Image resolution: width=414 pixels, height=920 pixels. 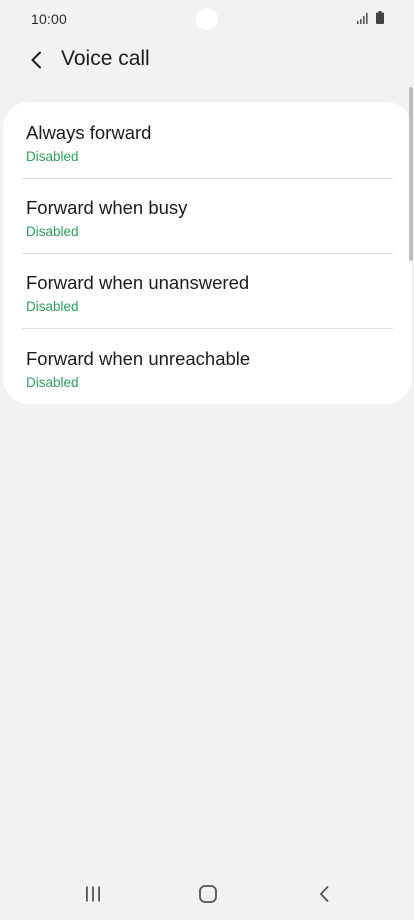 What do you see at coordinates (105, 58) in the screenshot?
I see `page-title: Voice call` at bounding box center [105, 58].